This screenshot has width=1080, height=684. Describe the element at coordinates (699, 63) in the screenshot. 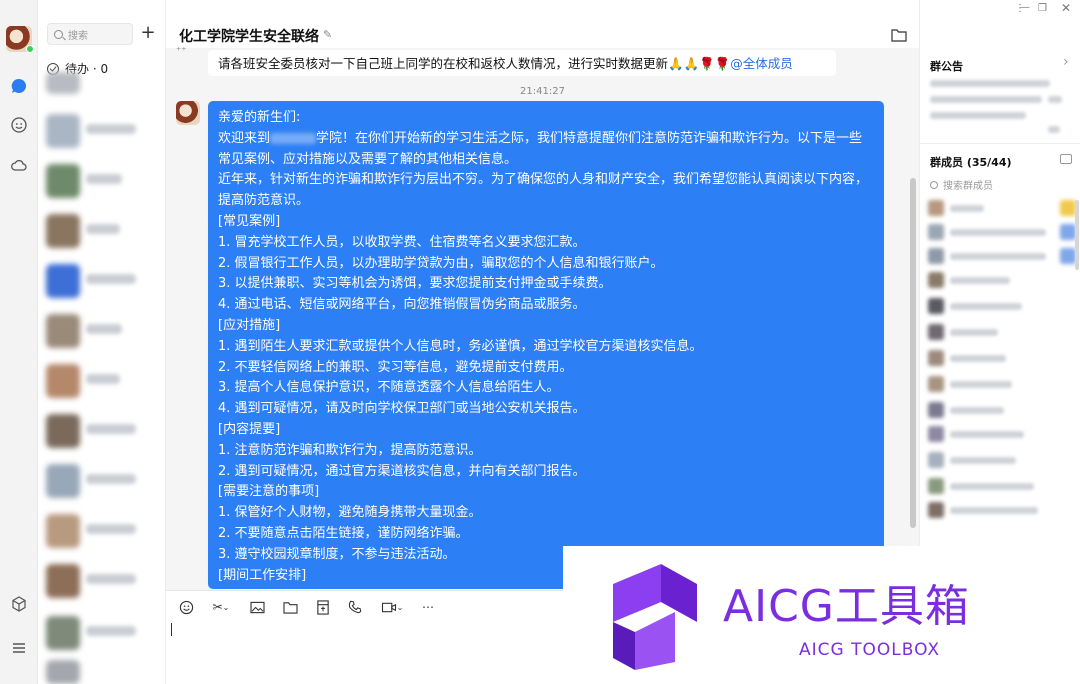

I see `emoji-group: 🙏🙏🌹🌹` at that location.